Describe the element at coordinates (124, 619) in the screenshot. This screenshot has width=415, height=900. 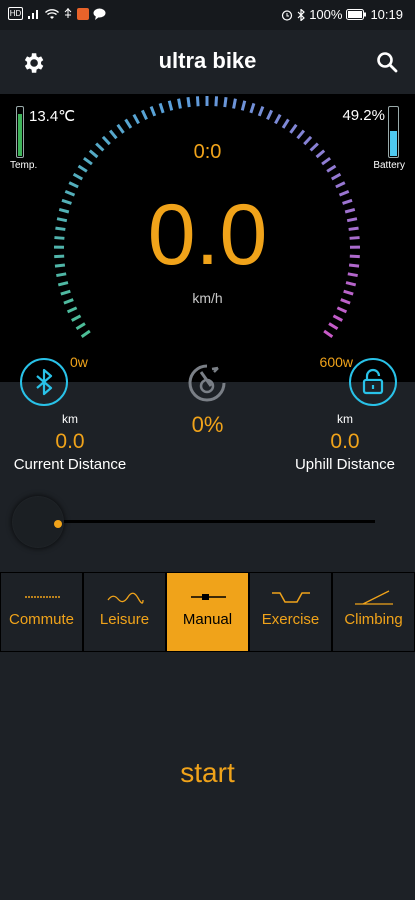
I see `mode-label: Leisure` at that location.